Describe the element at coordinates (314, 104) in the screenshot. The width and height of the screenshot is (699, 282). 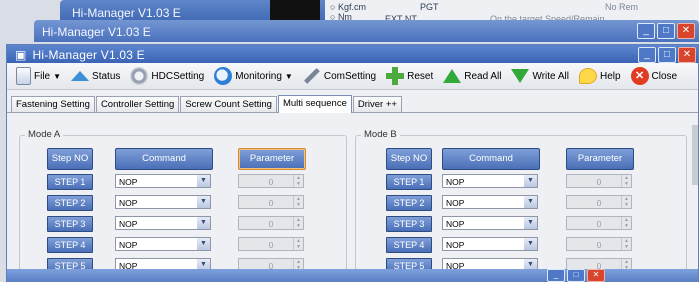
I see `tab-multi-sequence: Multi sequence` at that location.